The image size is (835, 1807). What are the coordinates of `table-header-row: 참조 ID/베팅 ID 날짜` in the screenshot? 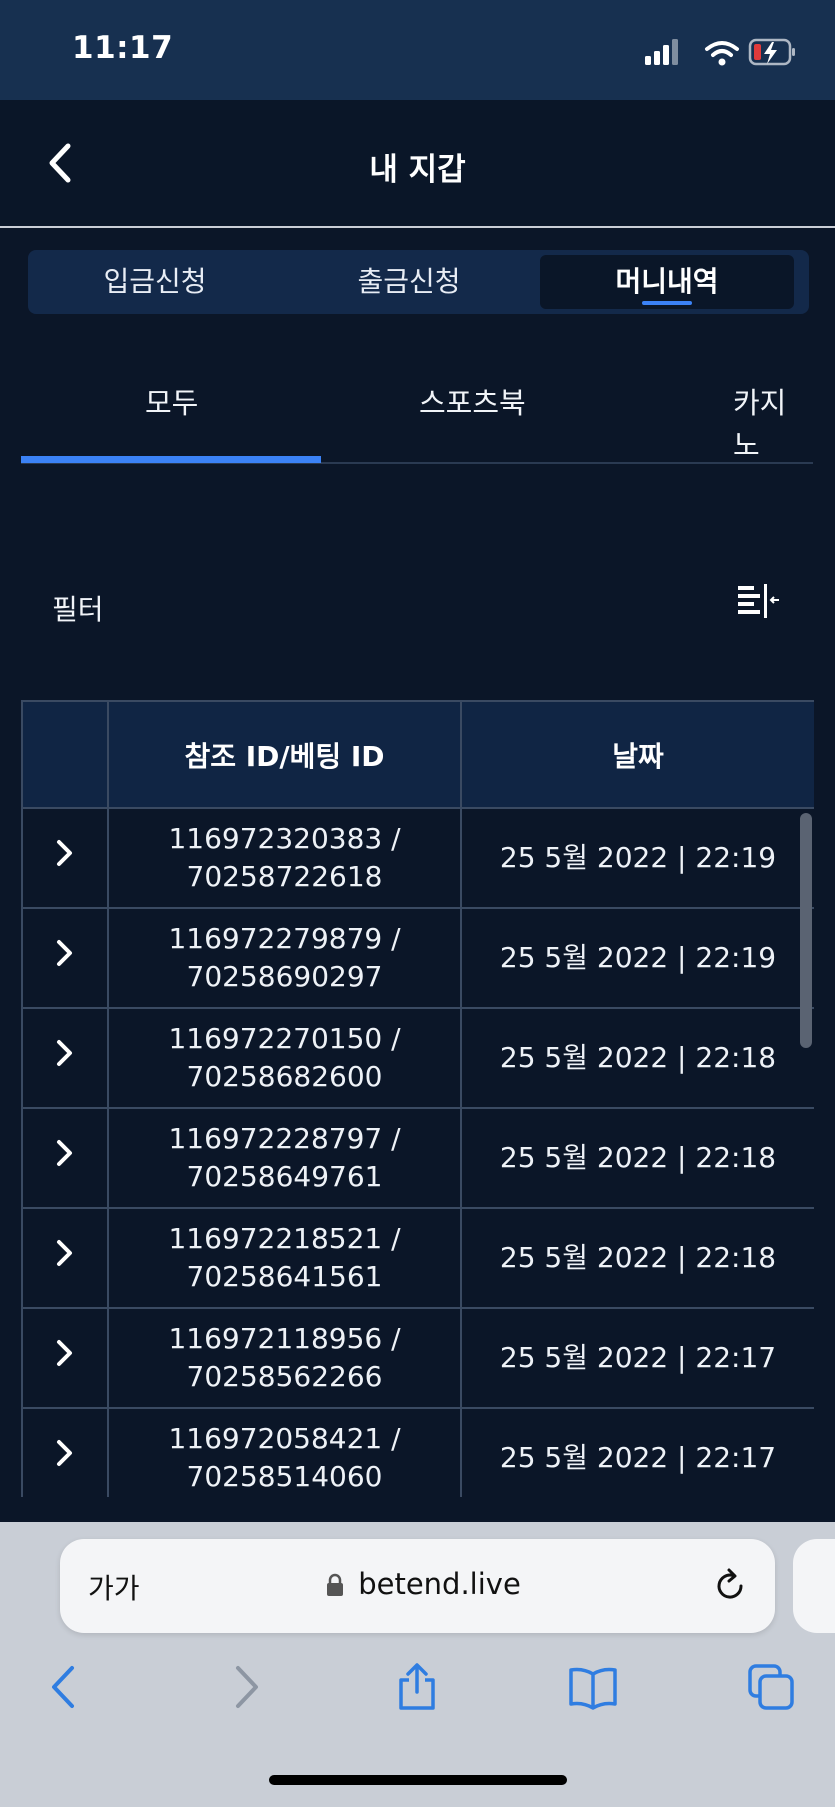 It's located at (417, 754).